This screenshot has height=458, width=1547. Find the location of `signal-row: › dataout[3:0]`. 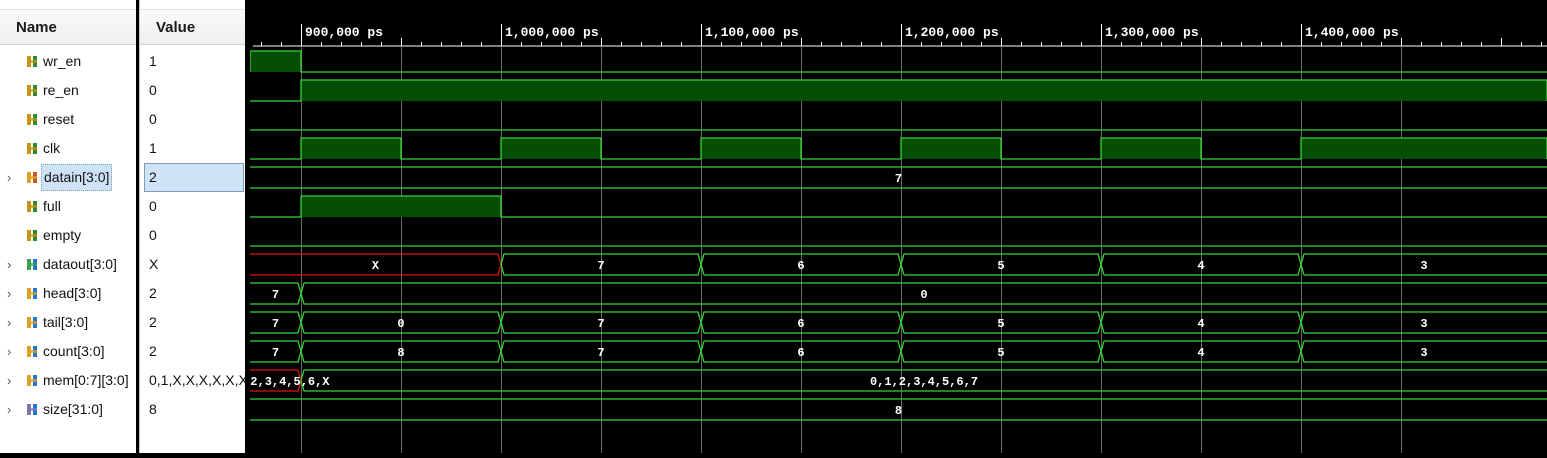

signal-row: › dataout[3:0] is located at coordinates (68, 264).